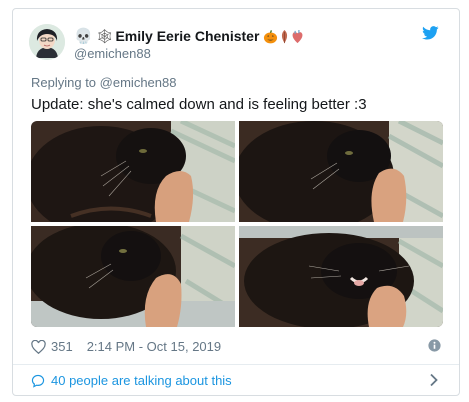 This screenshot has width=469, height=402. I want to click on conversation-link: 40 people are talking about this, so click(131, 380).